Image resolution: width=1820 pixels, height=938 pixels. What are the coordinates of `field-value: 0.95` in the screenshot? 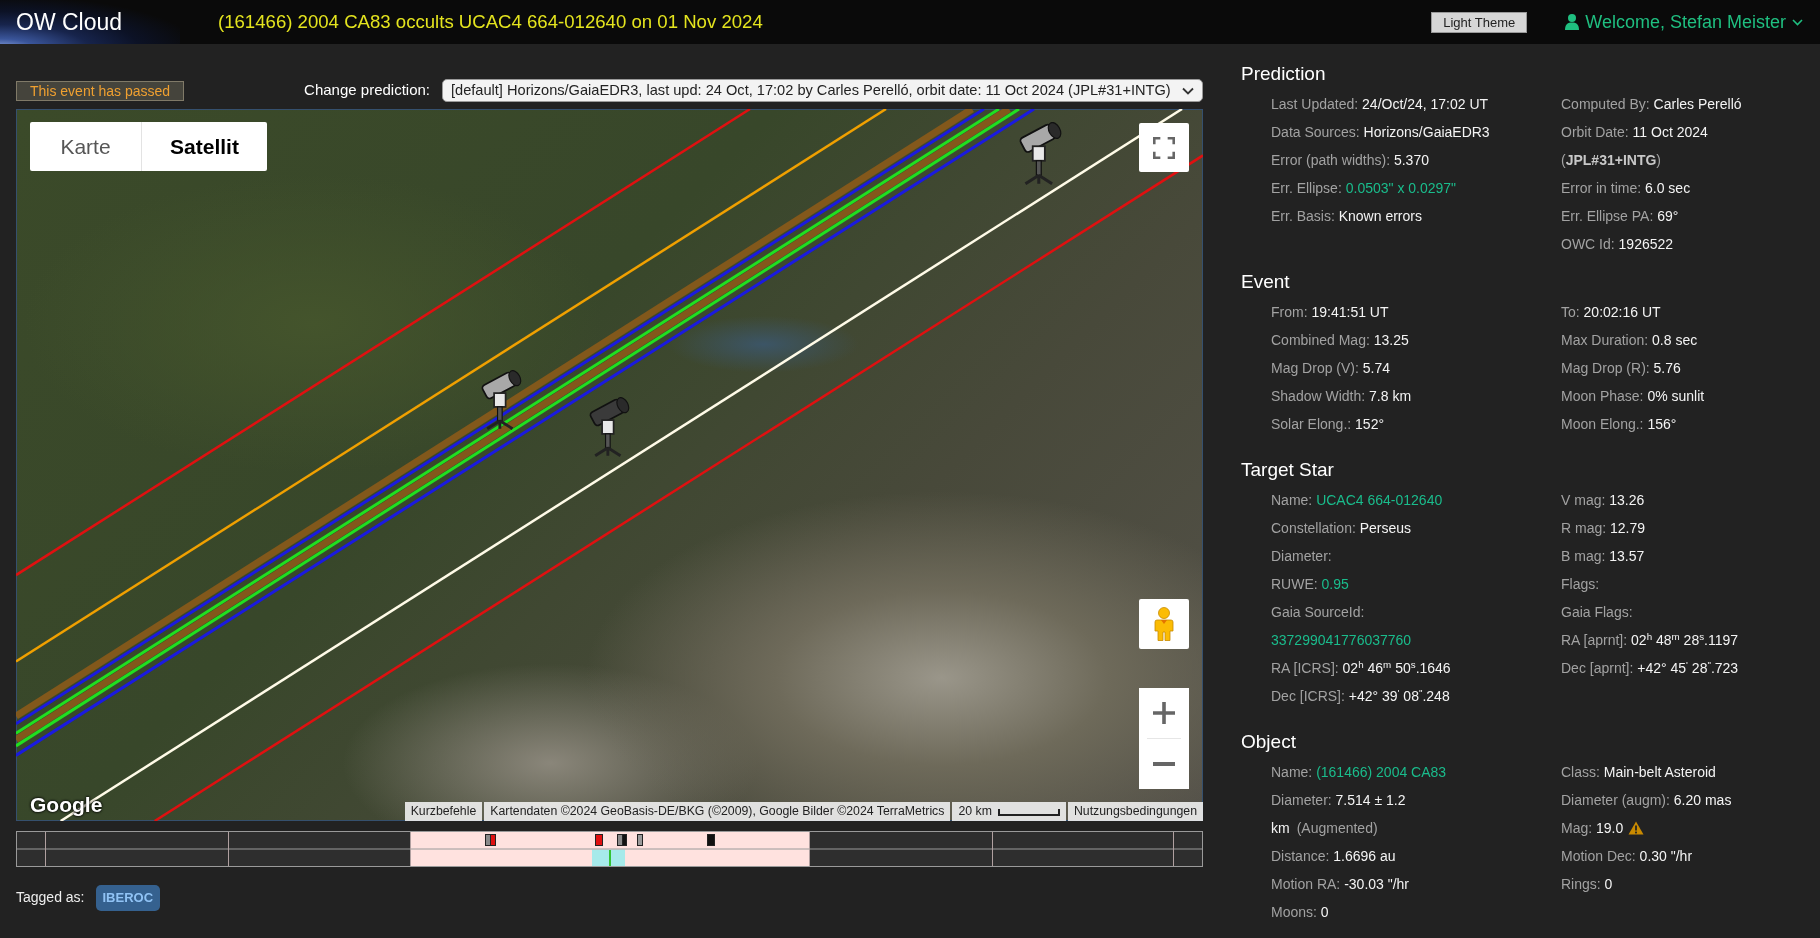 It's located at (1335, 584).